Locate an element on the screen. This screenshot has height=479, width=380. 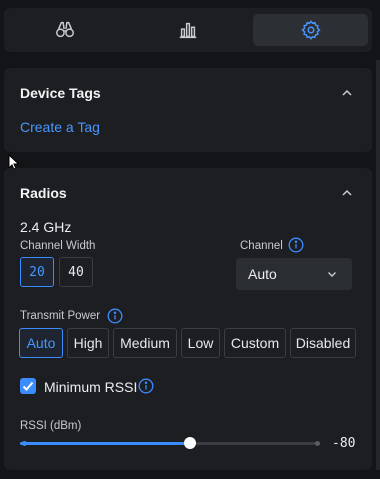
tab-discovery is located at coordinates (65, 30).